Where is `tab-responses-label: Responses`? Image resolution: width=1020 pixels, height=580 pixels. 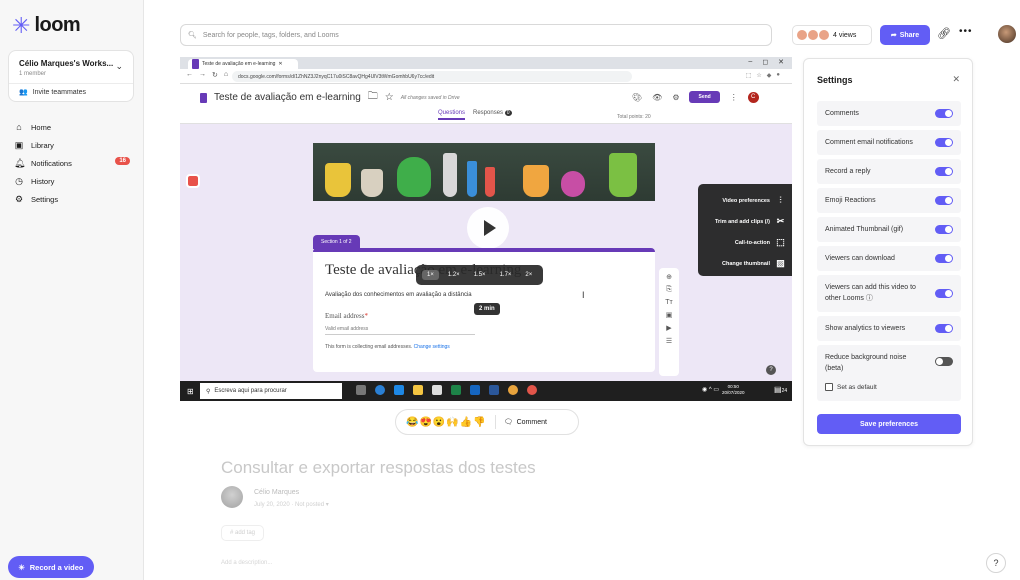
tab-responses-label: Responses is located at coordinates (488, 113).